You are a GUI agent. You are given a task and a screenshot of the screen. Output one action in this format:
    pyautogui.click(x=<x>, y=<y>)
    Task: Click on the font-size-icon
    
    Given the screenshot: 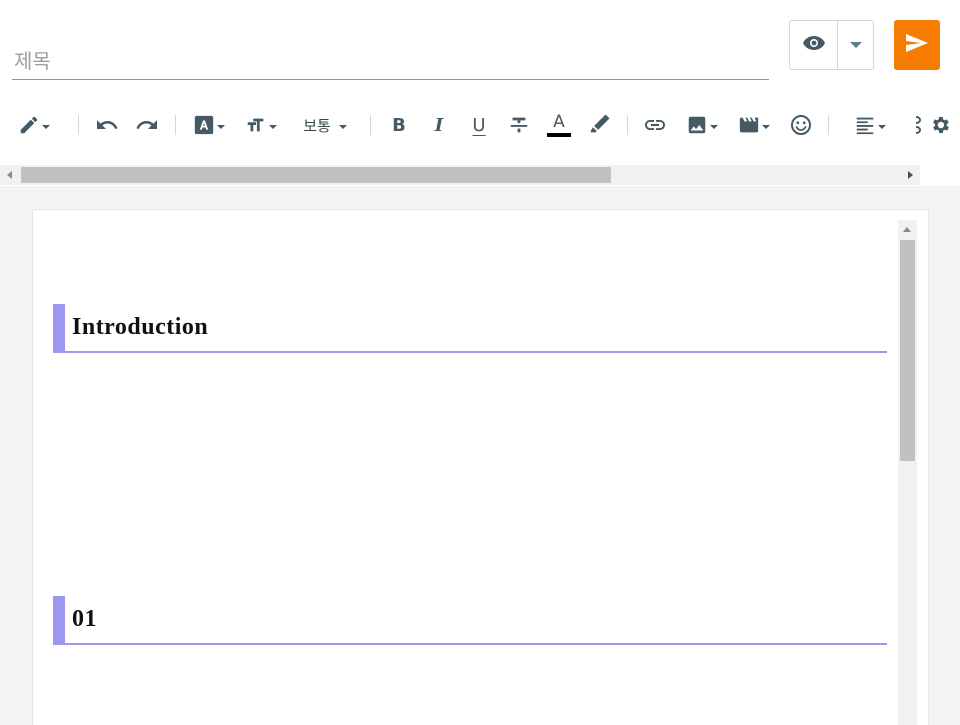 What is the action you would take?
    pyautogui.click(x=256, y=125)
    